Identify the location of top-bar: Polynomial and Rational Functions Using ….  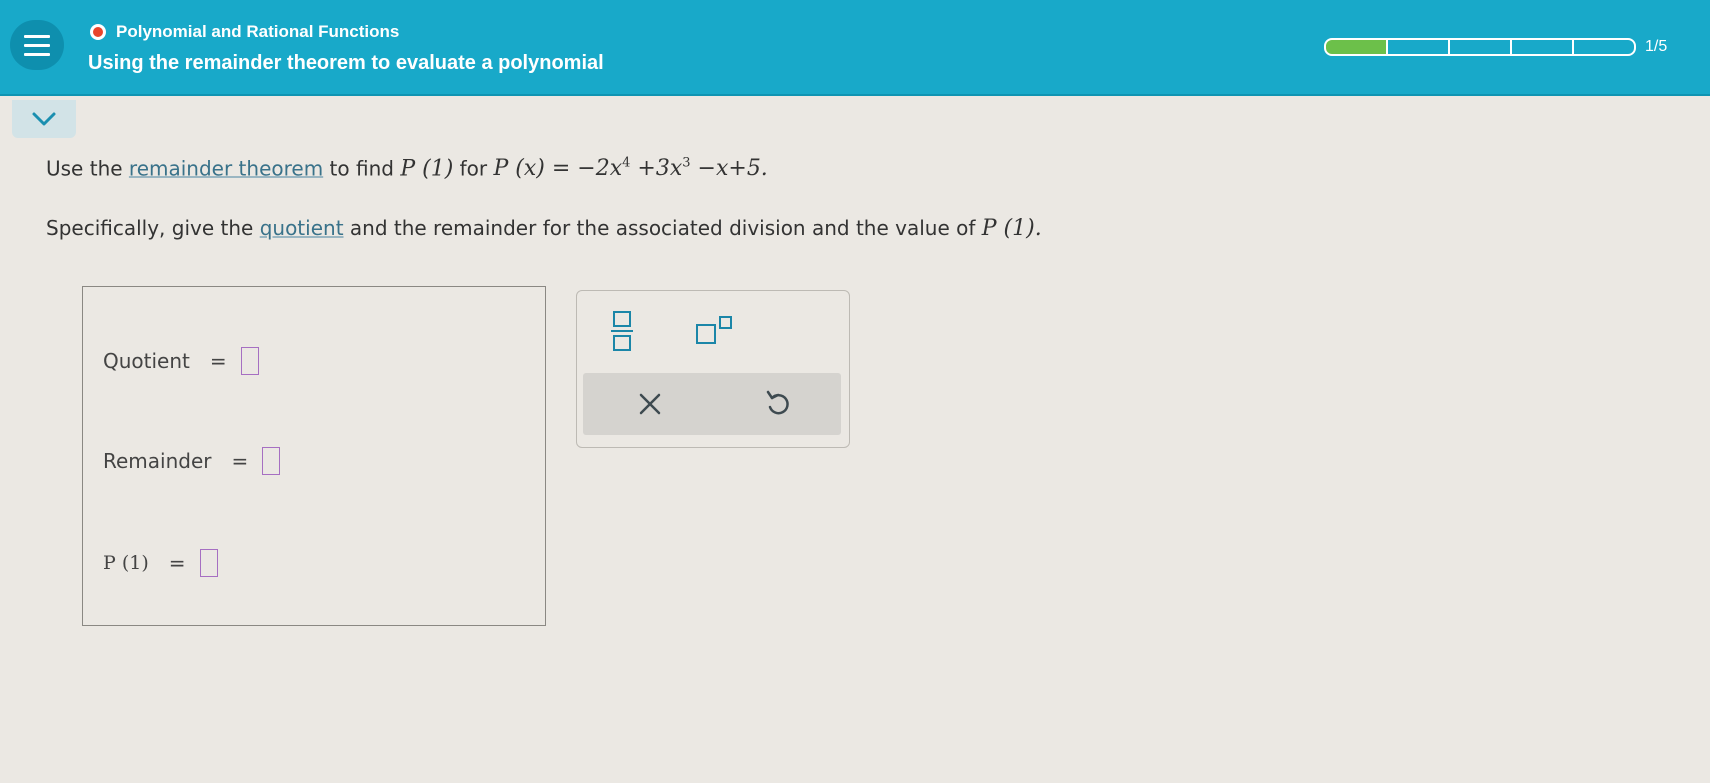
(855, 48).